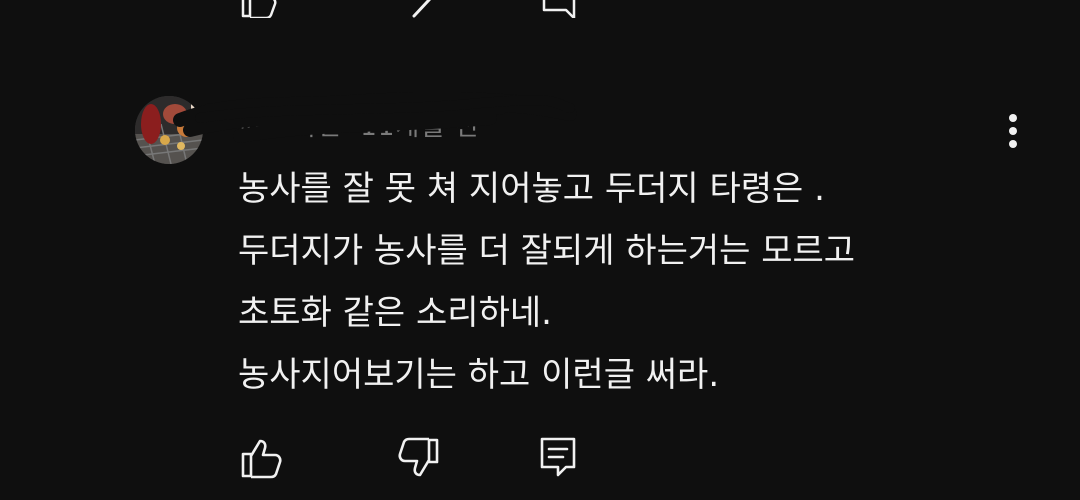 The image size is (1080, 500). I want to click on thumbs-down-icon, so click(418, 457).